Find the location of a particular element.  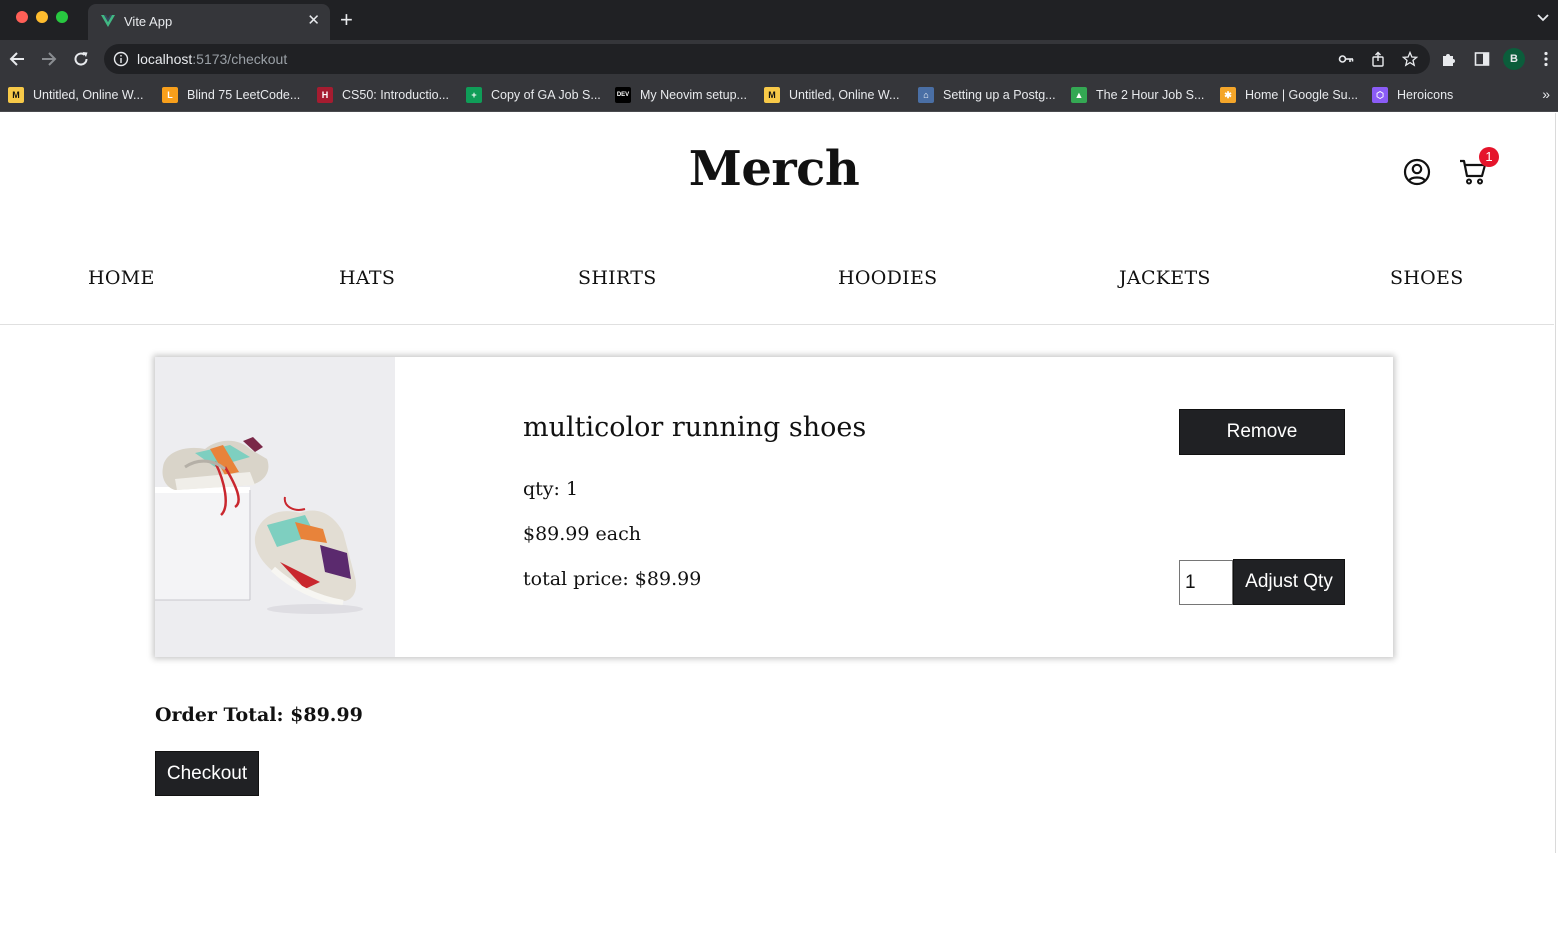

browser-titlebar: Vite App ✕ + is located at coordinates (779, 20).